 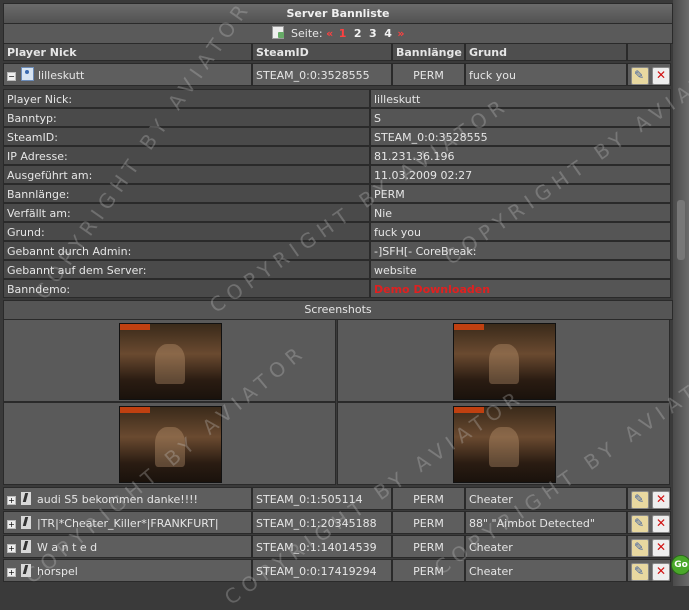 I want to click on detail-value-steamid: STEAM_0:0:3528555, so click(x=520, y=136).